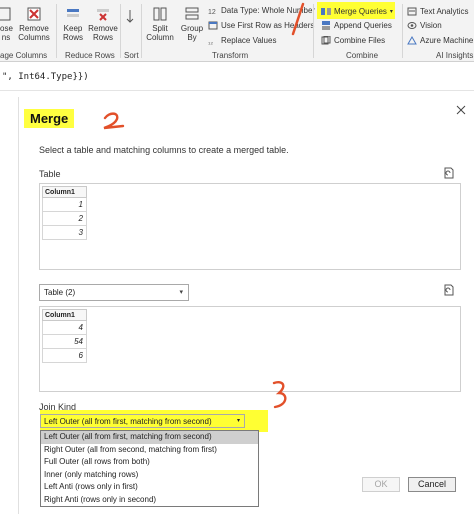  I want to click on group-by-label: Group By, so click(192, 33).